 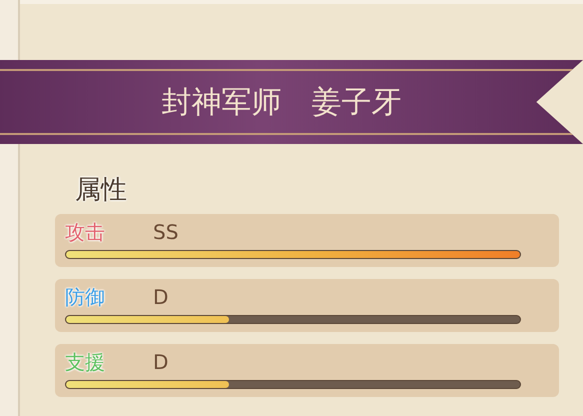 I want to click on attribute-label: 防御, so click(x=85, y=297).